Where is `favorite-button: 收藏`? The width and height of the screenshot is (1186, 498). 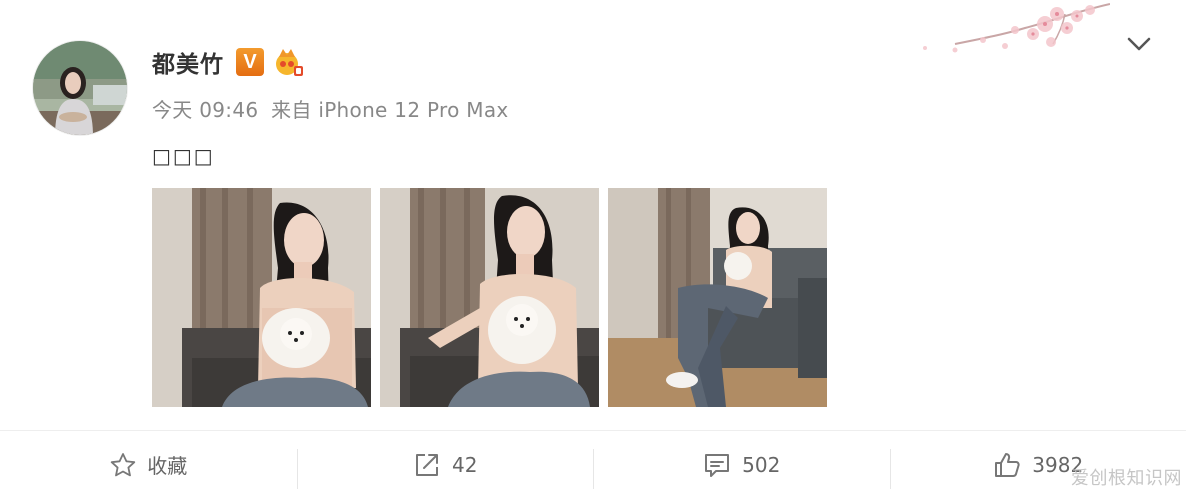
favorite-button: 收藏 is located at coordinates (148, 464).